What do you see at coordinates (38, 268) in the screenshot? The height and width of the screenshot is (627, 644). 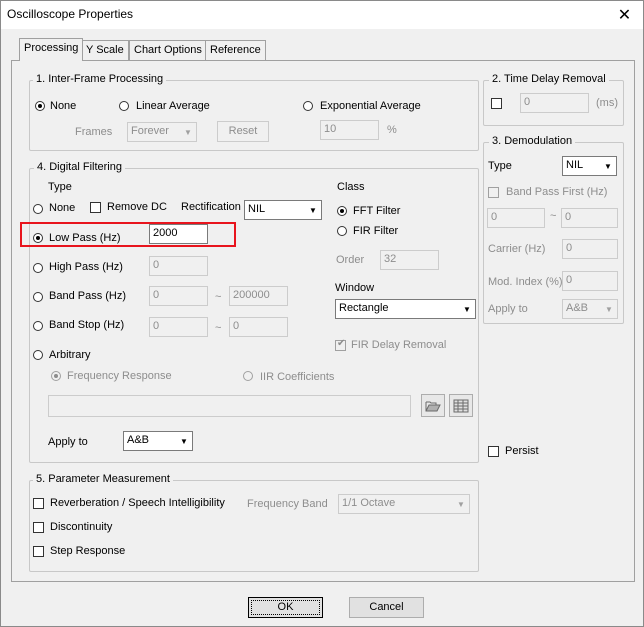 I see `high-pass-radio` at bounding box center [38, 268].